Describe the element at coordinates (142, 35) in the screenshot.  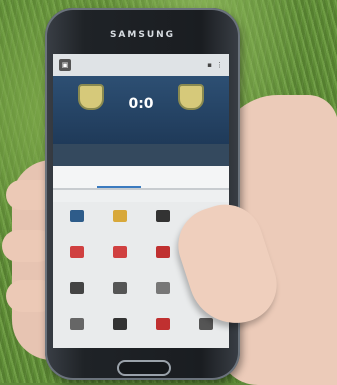
I see `phone-brand: SAMSUNG` at that location.